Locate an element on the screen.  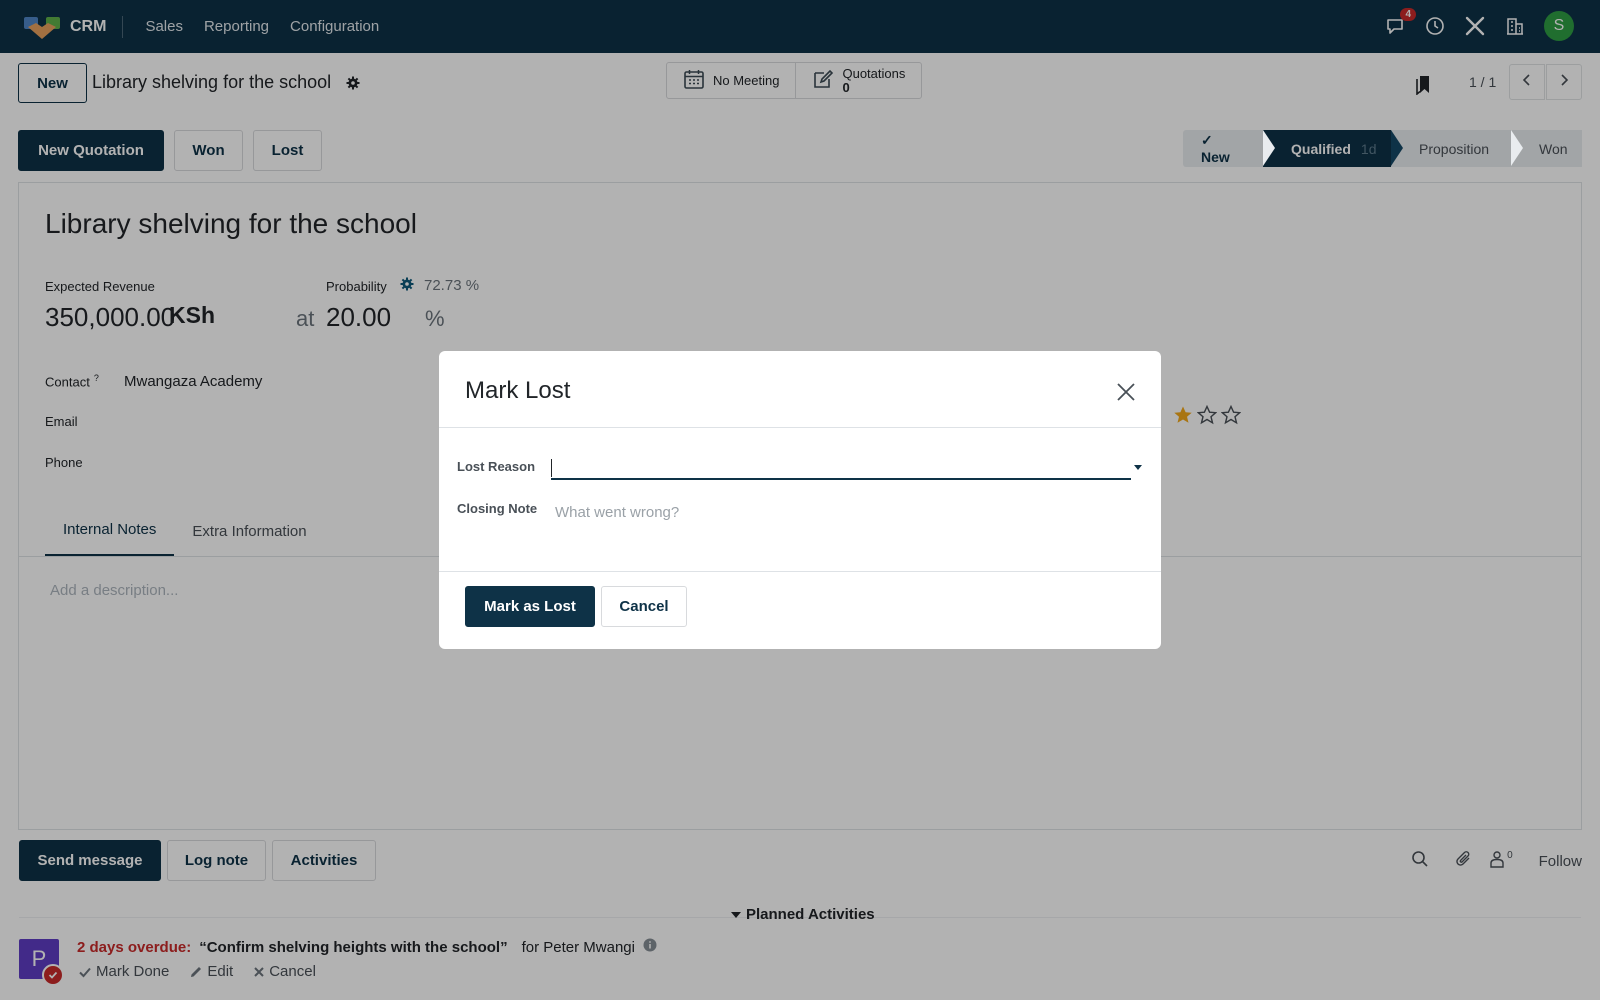
cancel-button: Cancel is located at coordinates (644, 606).